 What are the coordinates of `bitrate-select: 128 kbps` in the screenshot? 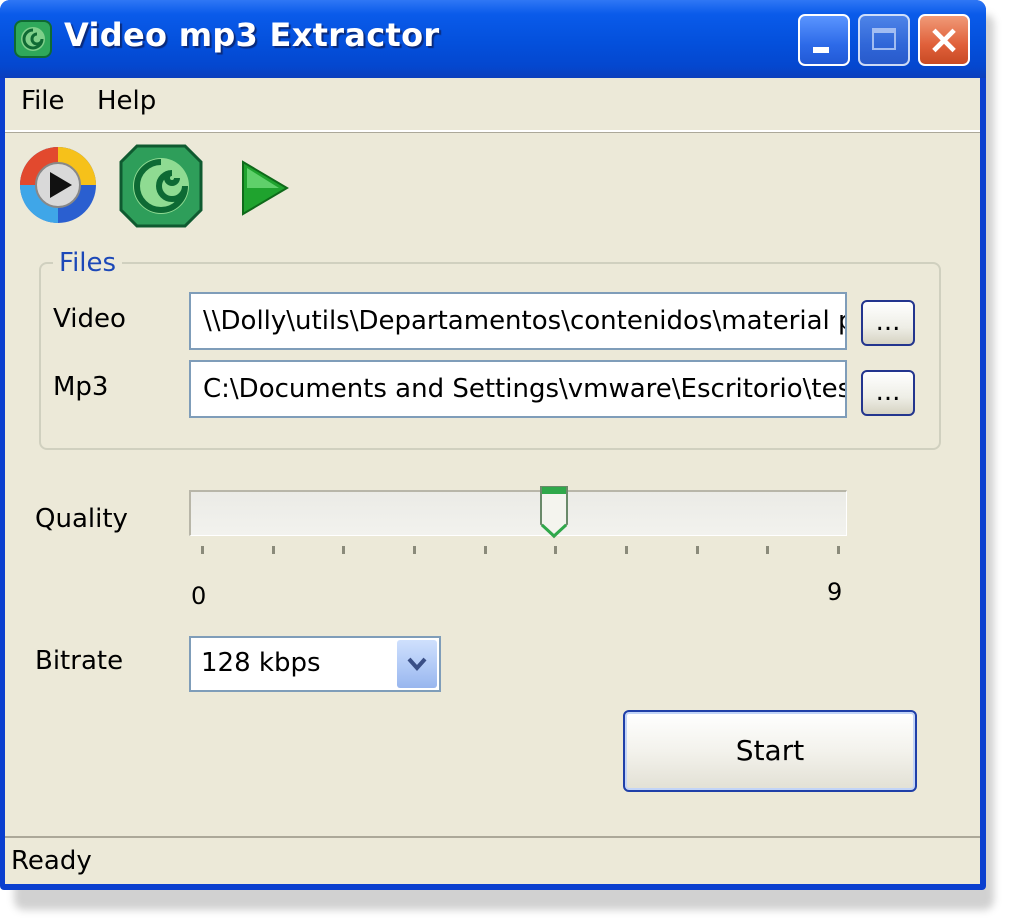 It's located at (315, 664).